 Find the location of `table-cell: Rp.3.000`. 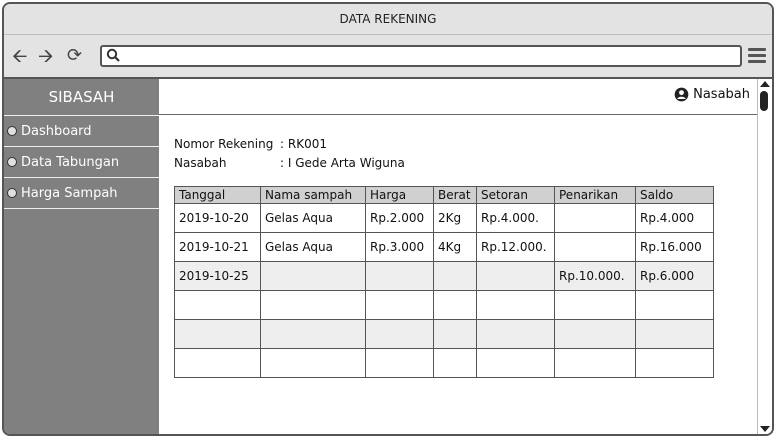

table-cell: Rp.3.000 is located at coordinates (399, 247).